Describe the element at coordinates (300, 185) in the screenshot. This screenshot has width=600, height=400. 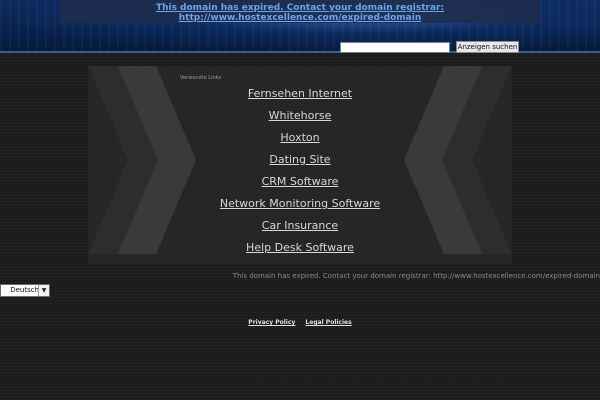
I see `related-link: CRM Software` at that location.